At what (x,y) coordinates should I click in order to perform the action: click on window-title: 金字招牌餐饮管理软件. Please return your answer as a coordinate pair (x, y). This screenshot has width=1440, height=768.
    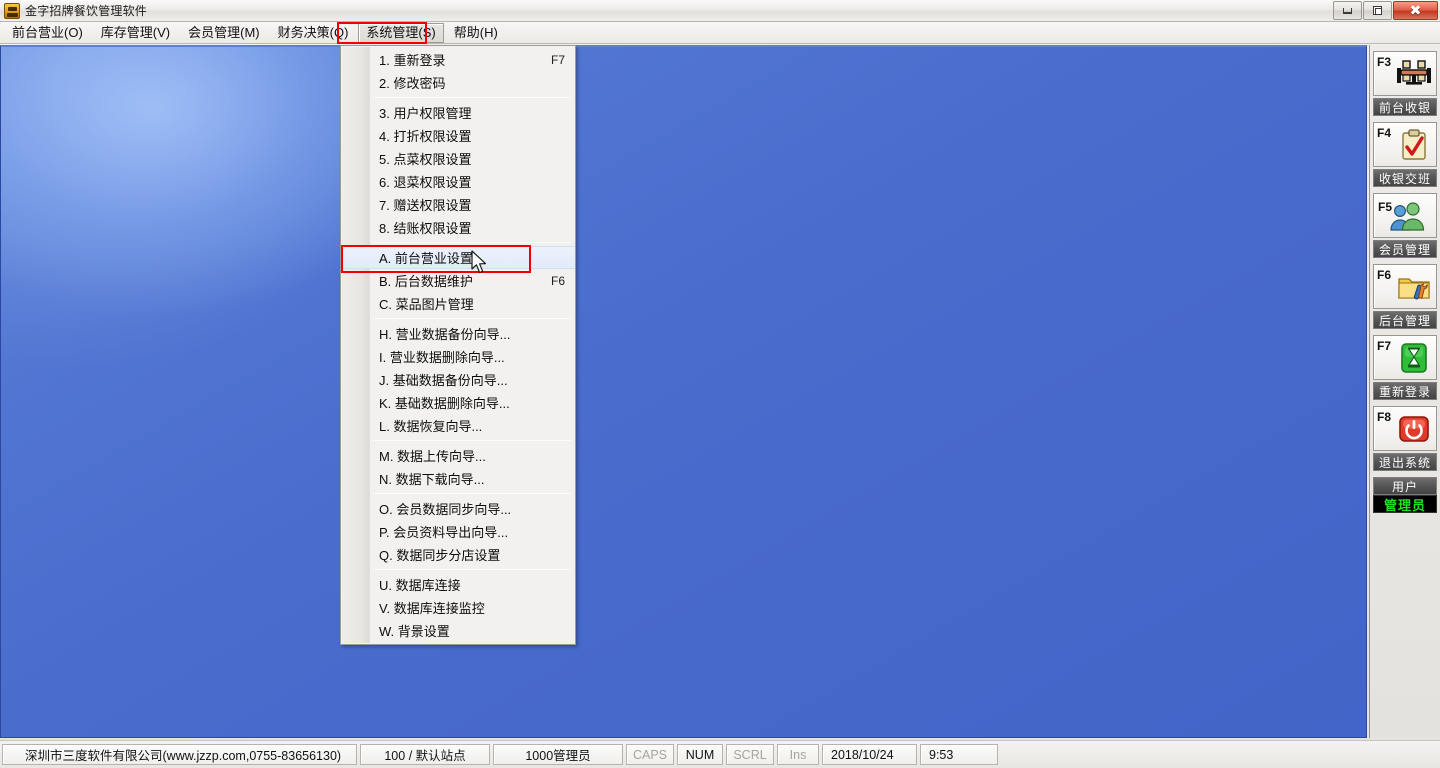
    Looking at the image, I should click on (86, 11).